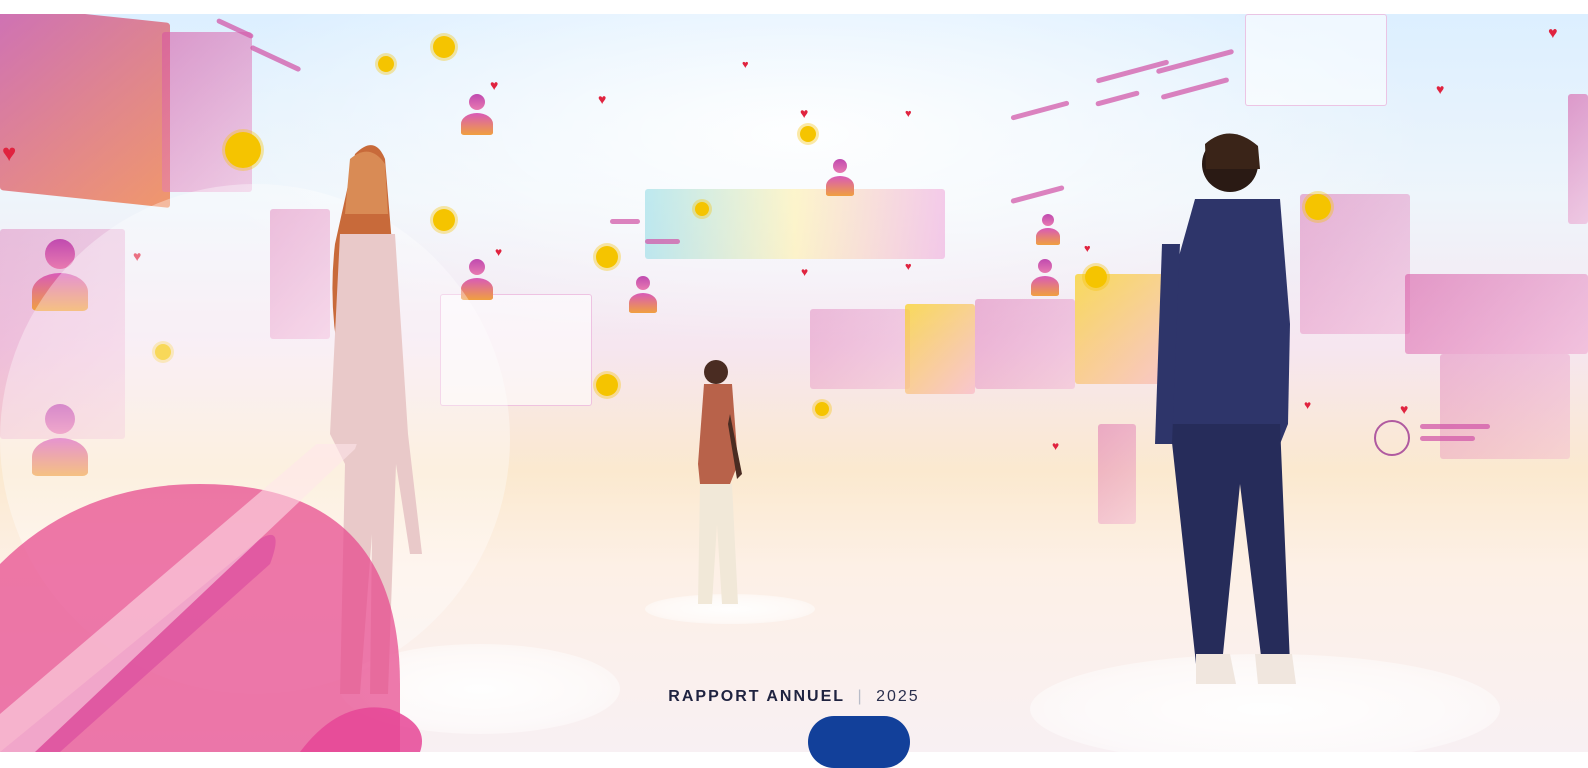 The width and height of the screenshot is (1588, 768). I want to click on report-title-text: RAPPORT ANNUEL, so click(757, 696).